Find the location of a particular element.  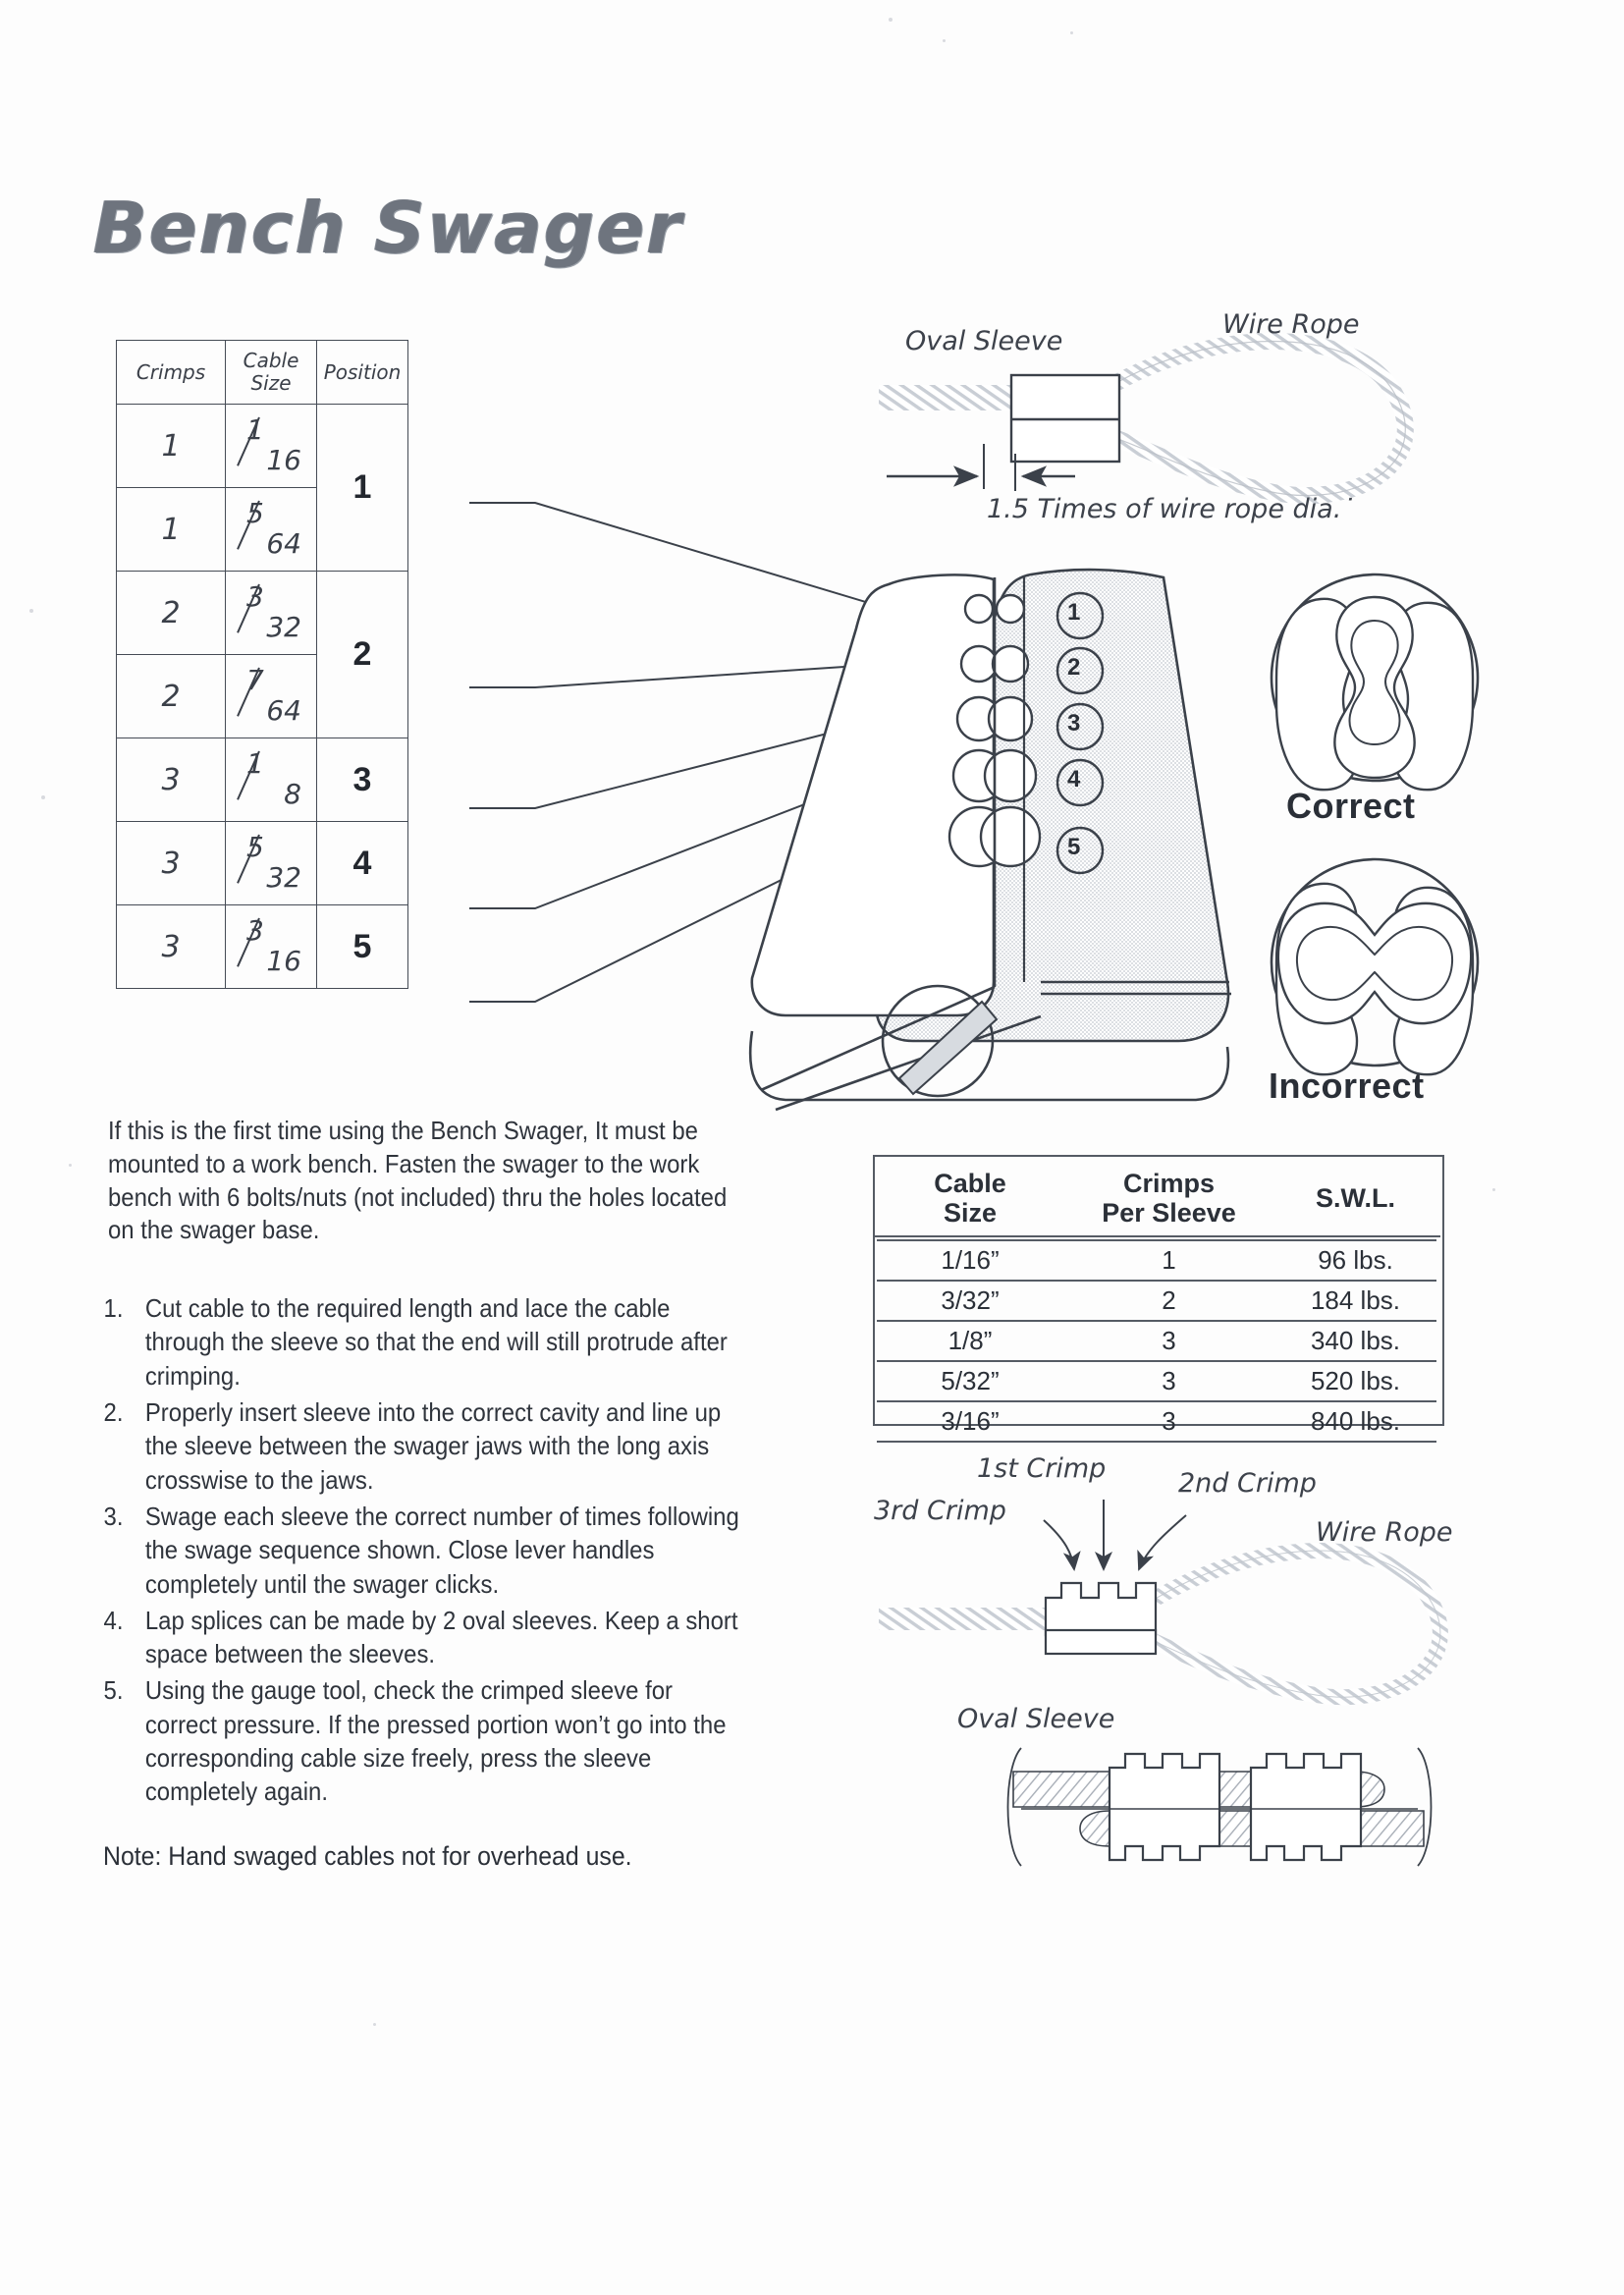

fraction: 1 8 is located at coordinates (270, 777).